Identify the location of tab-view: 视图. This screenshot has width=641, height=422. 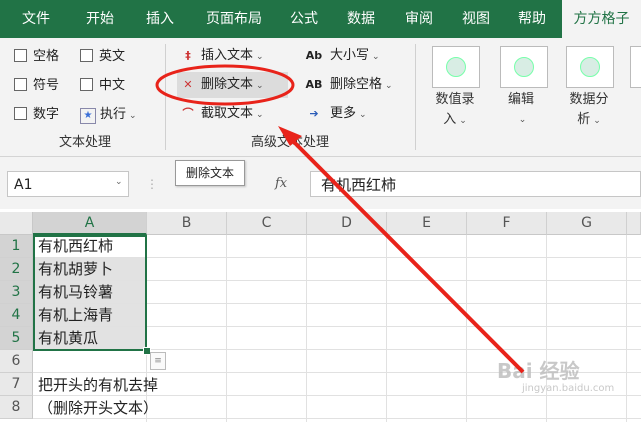
(476, 19).